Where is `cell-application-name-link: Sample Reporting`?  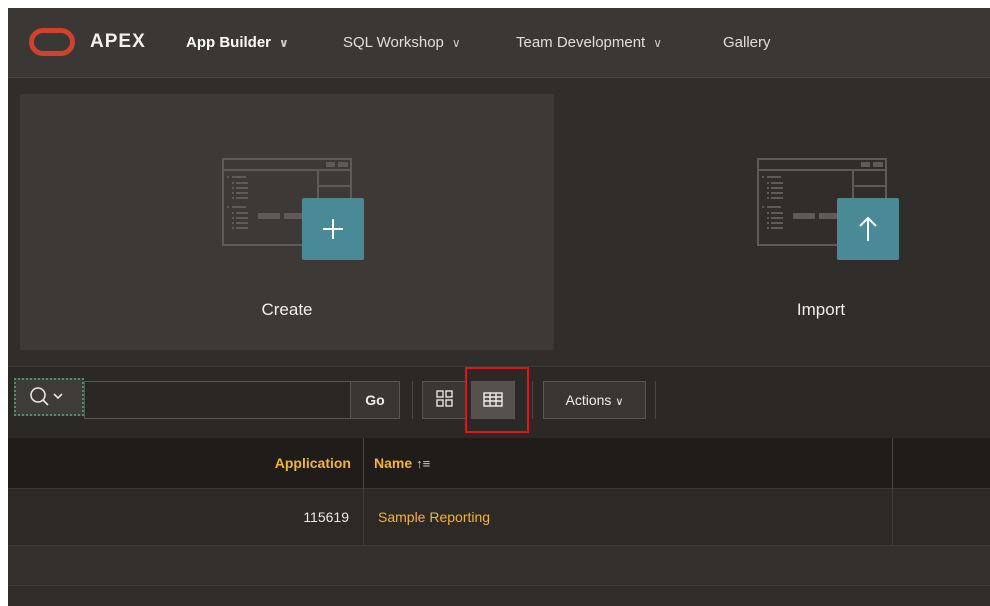 cell-application-name-link: Sample Reporting is located at coordinates (628, 517).